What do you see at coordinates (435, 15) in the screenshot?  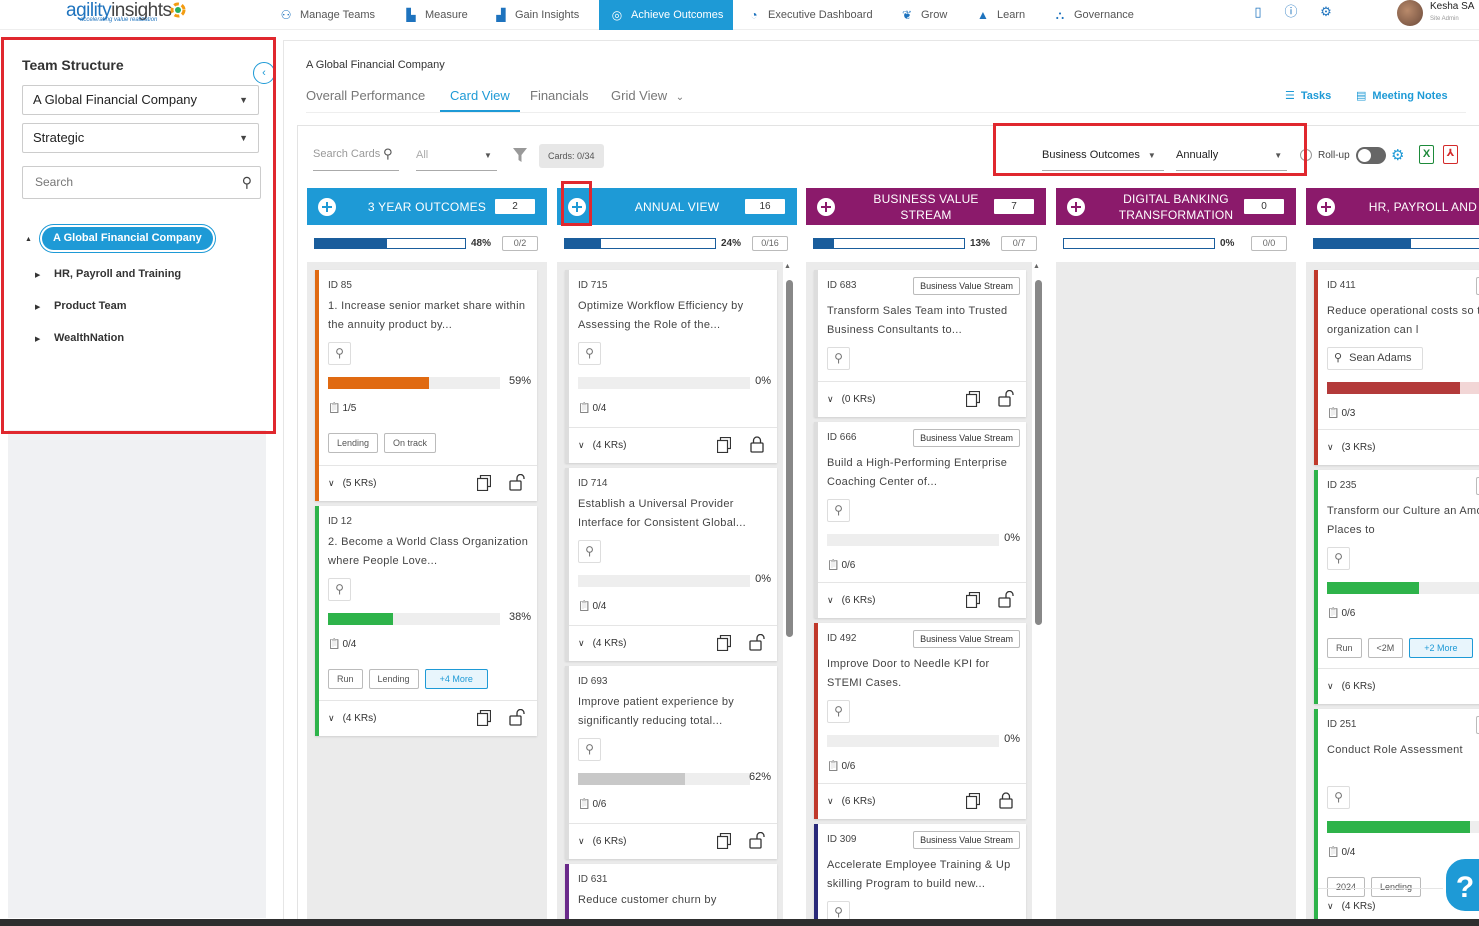 I see `nav-measure: ▙ Measure` at bounding box center [435, 15].